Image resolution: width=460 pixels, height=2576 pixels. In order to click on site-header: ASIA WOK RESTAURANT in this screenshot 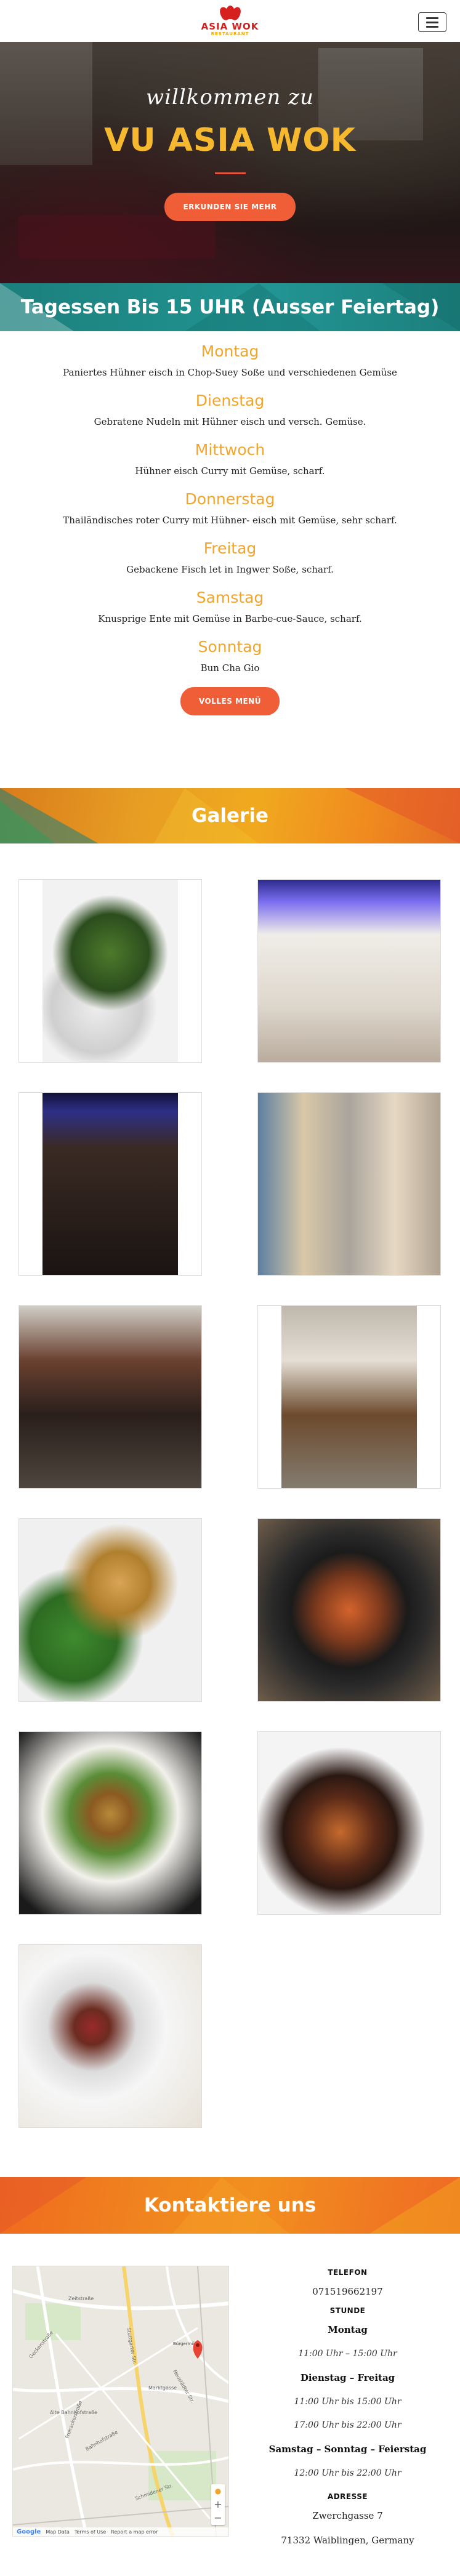, I will do `click(230, 21)`.